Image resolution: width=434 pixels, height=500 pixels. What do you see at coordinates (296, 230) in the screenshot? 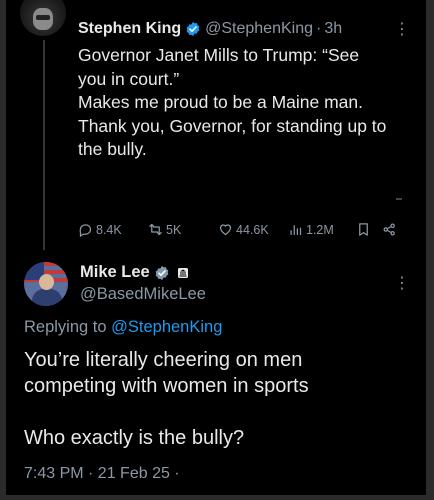
I see `views-chart-icon` at bounding box center [296, 230].